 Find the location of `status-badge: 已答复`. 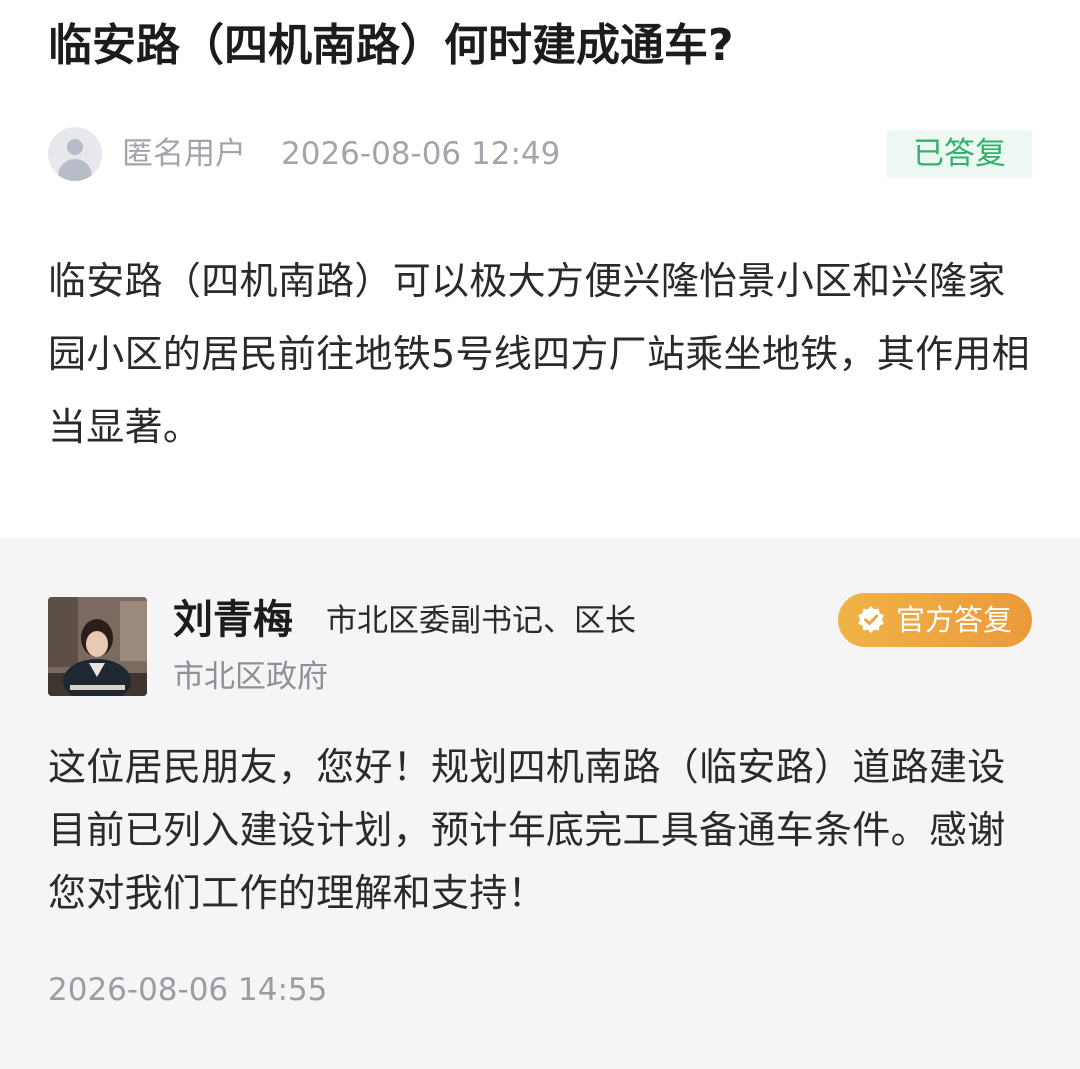

status-badge: 已答复 is located at coordinates (959, 154).